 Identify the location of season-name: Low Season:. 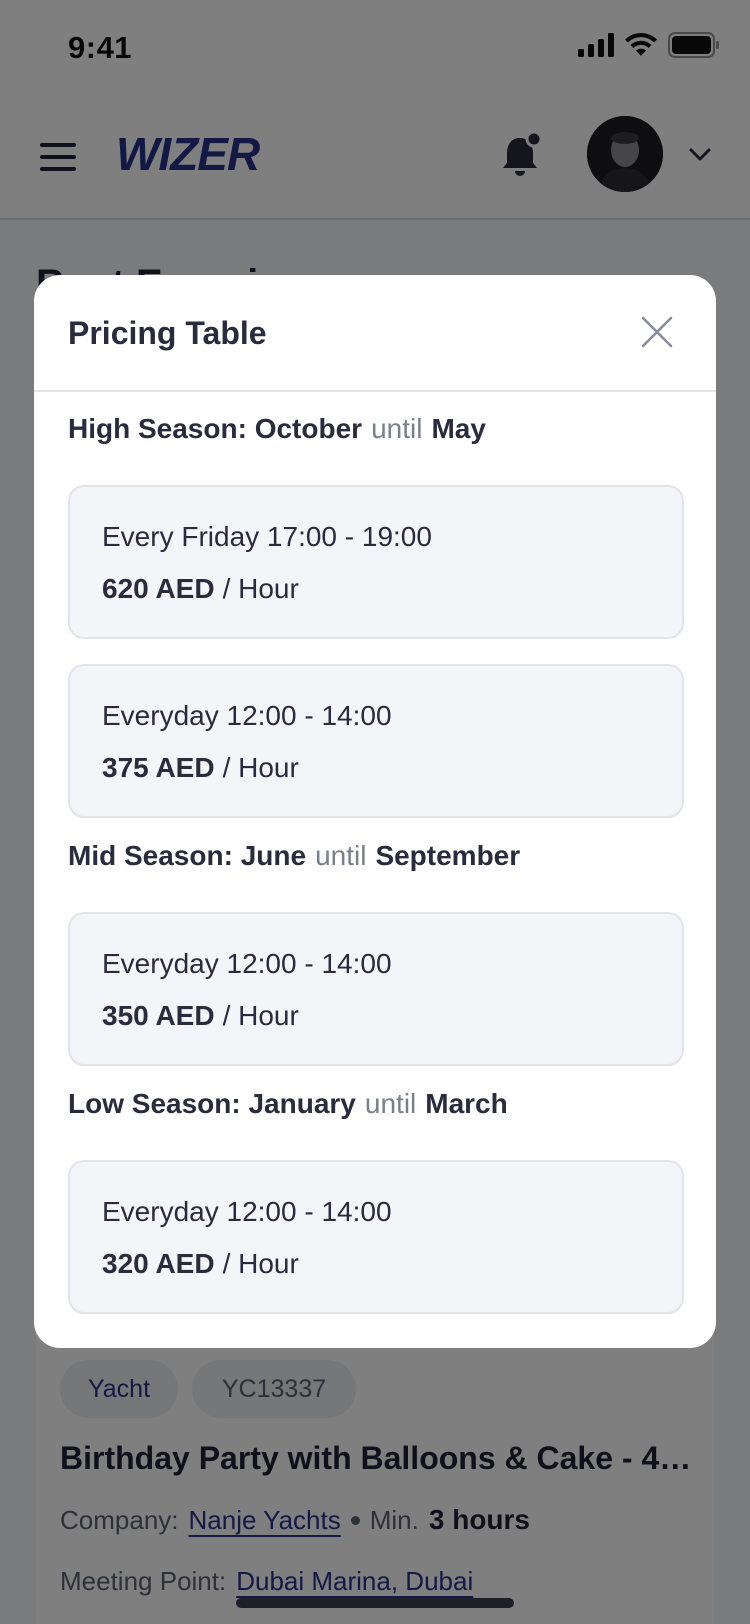
(154, 1103).